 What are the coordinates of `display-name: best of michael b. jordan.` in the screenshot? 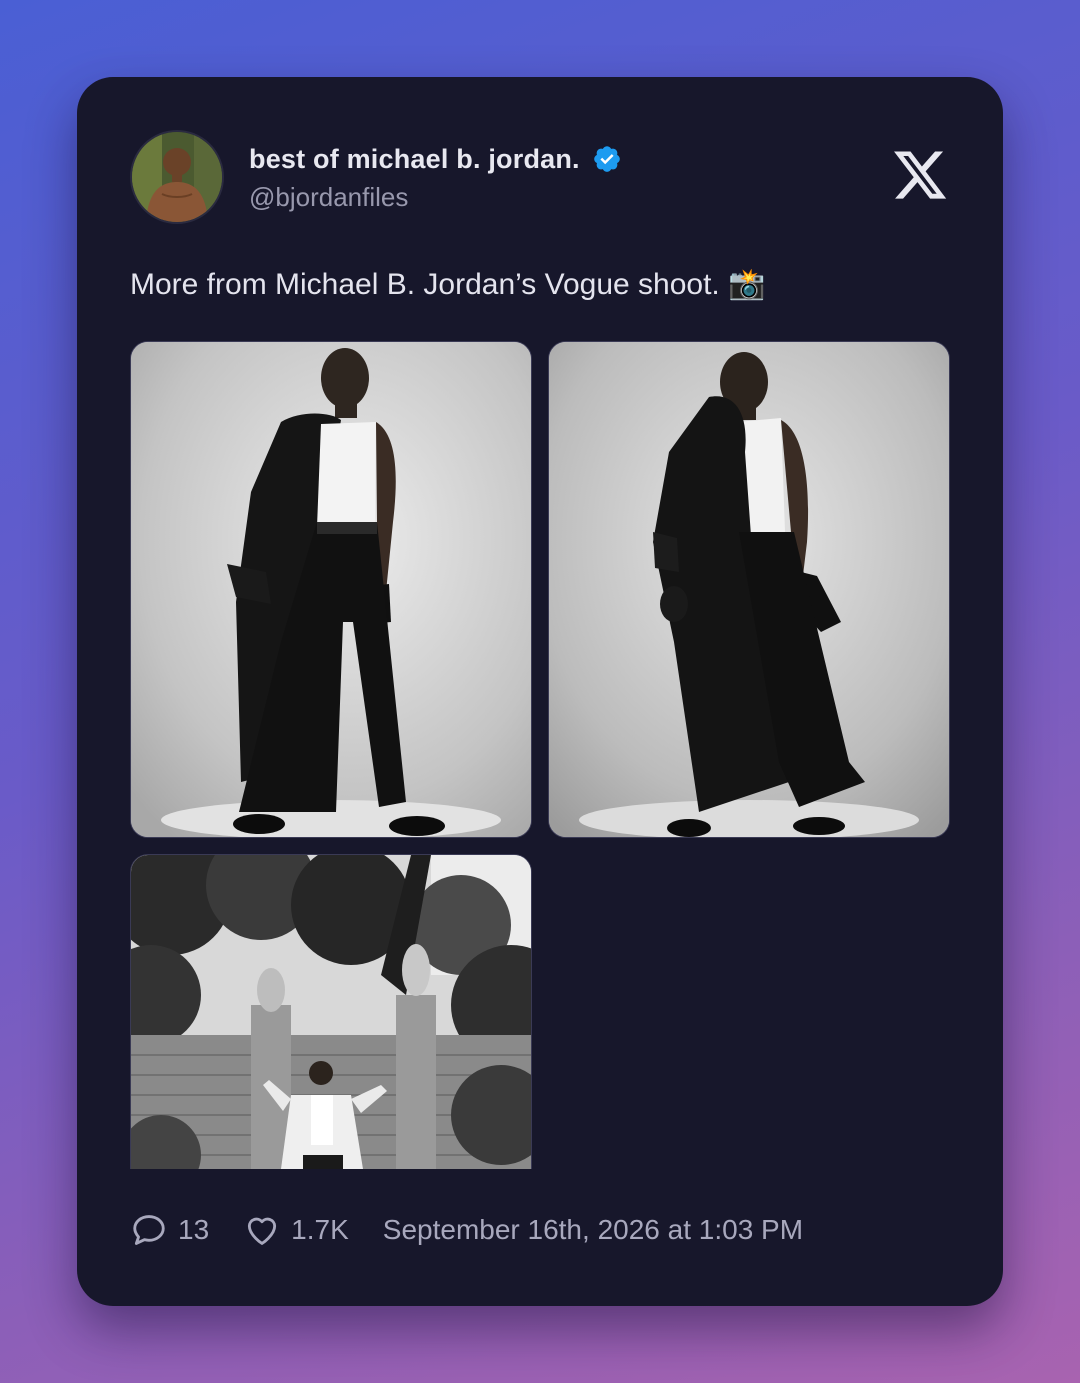 It's located at (414, 159).